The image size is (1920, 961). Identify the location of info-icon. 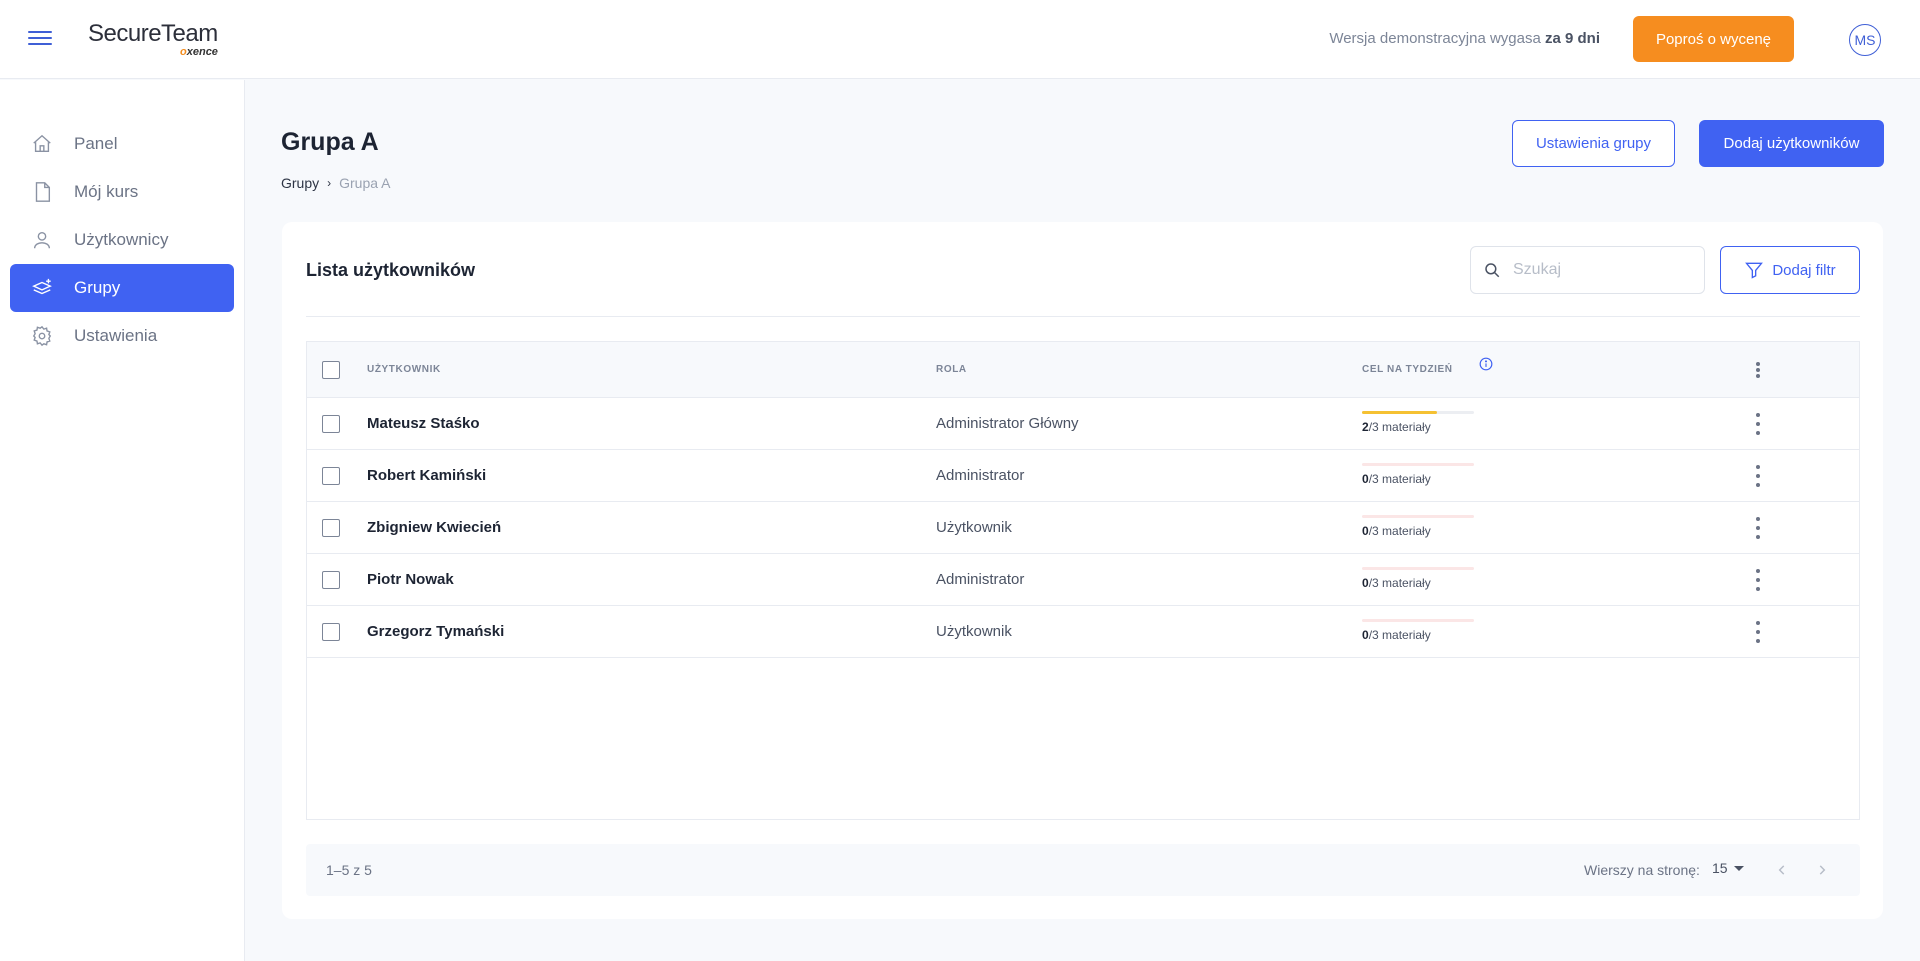
(1486, 366).